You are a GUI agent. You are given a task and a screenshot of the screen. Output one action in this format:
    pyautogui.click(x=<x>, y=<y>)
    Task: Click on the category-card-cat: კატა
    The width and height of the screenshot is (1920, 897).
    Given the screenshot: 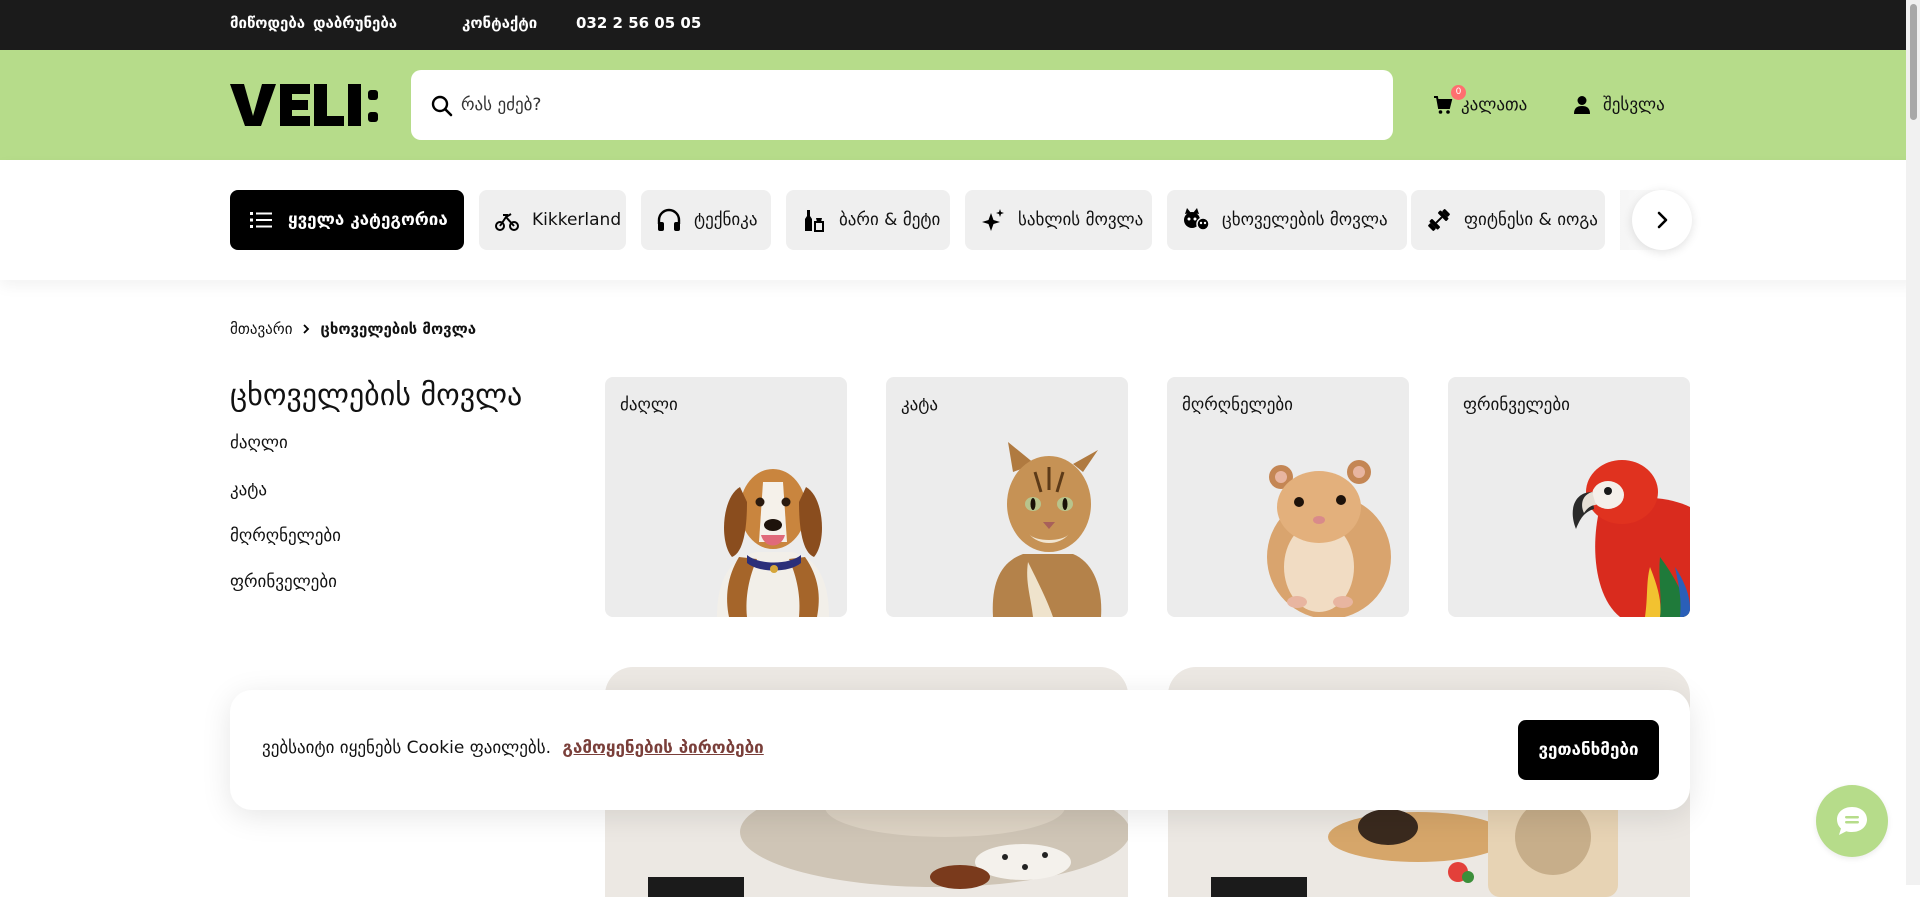 What is the action you would take?
    pyautogui.click(x=1007, y=497)
    